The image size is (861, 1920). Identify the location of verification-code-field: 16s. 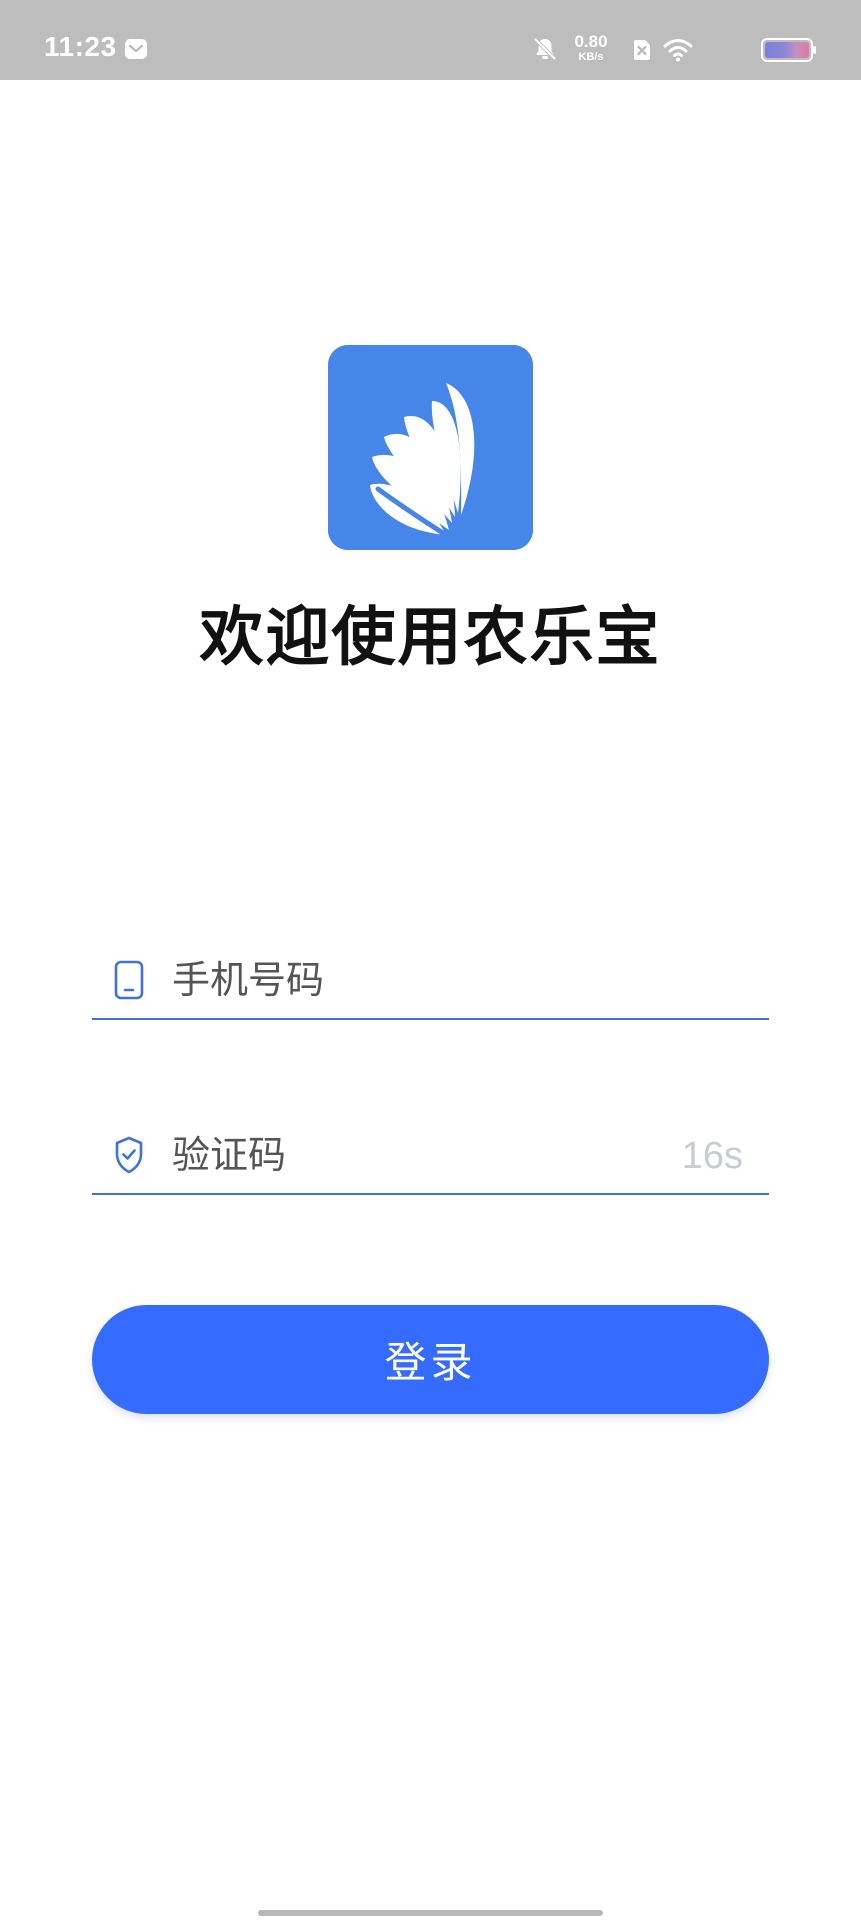
(430, 1155).